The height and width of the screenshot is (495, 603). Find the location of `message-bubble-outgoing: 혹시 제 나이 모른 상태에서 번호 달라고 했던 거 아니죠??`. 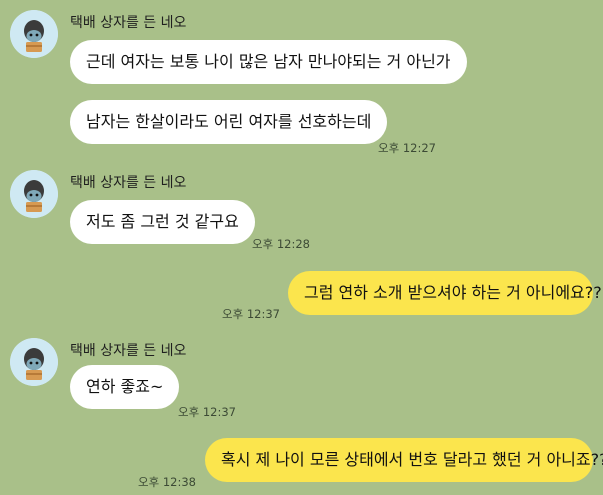

message-bubble-outgoing: 혹시 제 나이 모른 상태에서 번호 달라고 했던 거 아니죠?? is located at coordinates (404, 460).